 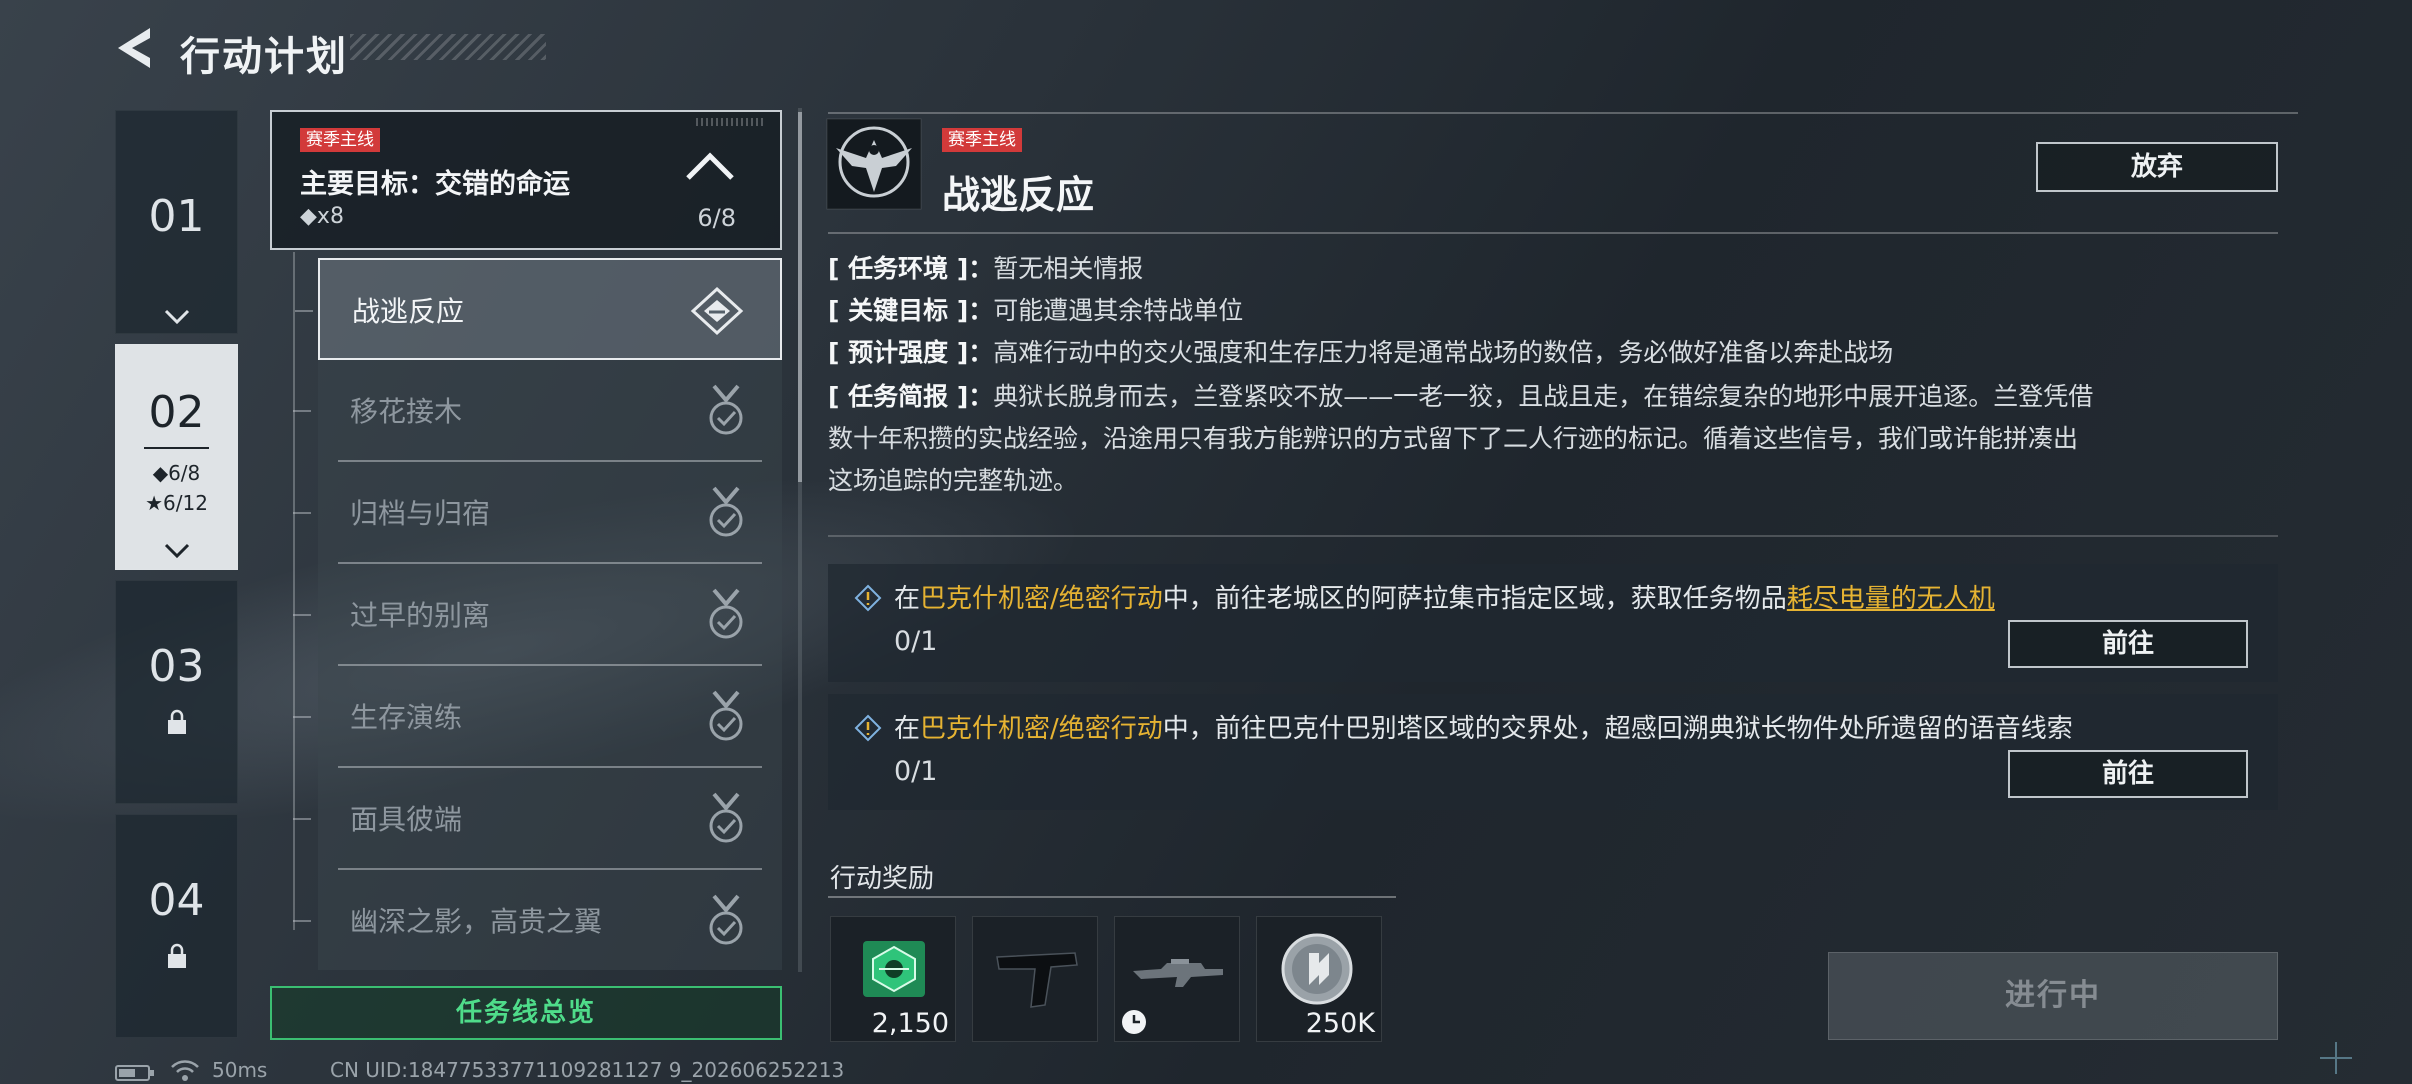 I want to click on mission-name: 生存演练, so click(x=406, y=717).